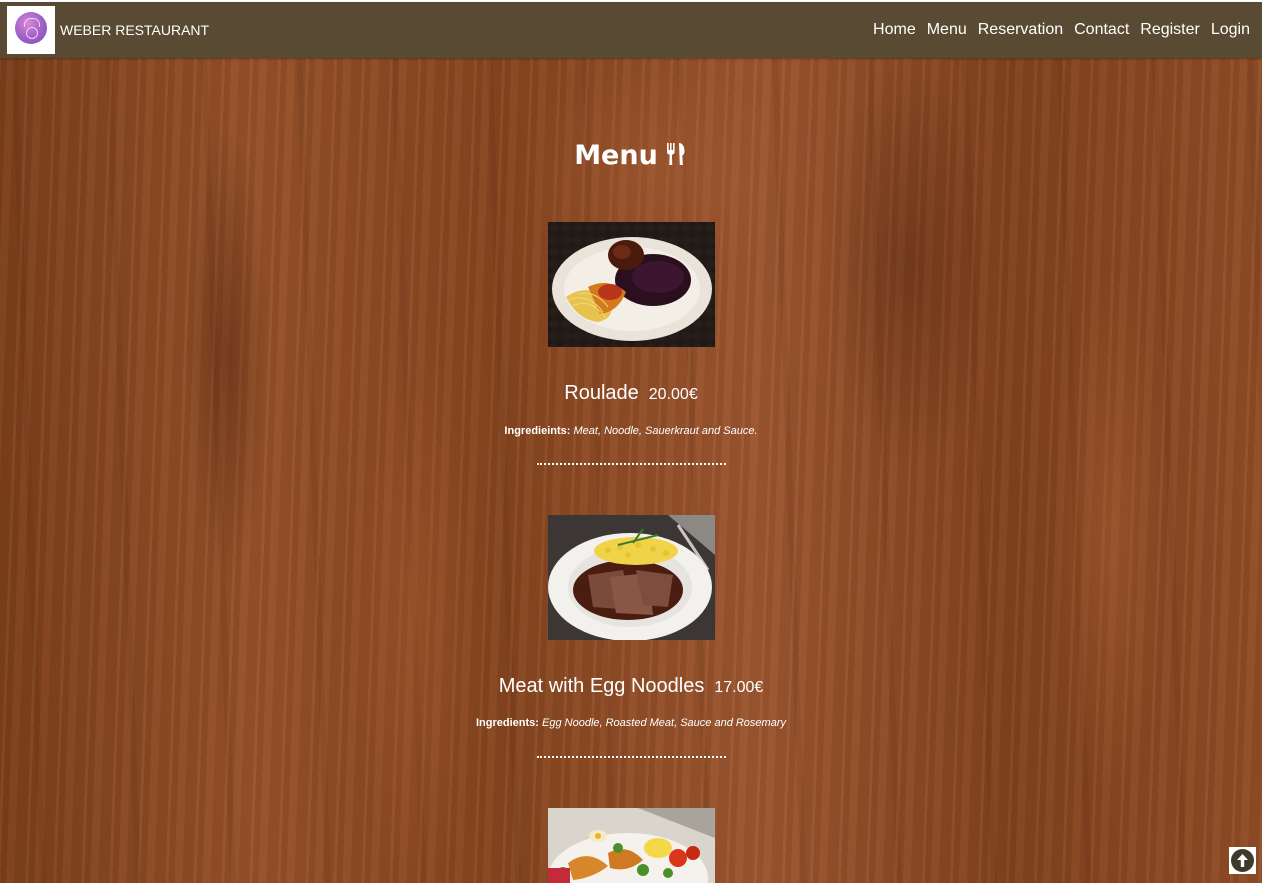 The width and height of the screenshot is (1262, 883). What do you see at coordinates (676, 157) in the screenshot?
I see `utensils-icon` at bounding box center [676, 157].